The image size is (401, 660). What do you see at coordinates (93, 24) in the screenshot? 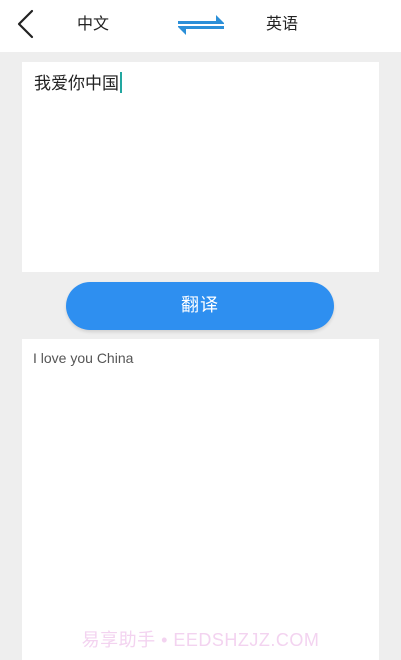
I see `source-language-selector: 中文` at bounding box center [93, 24].